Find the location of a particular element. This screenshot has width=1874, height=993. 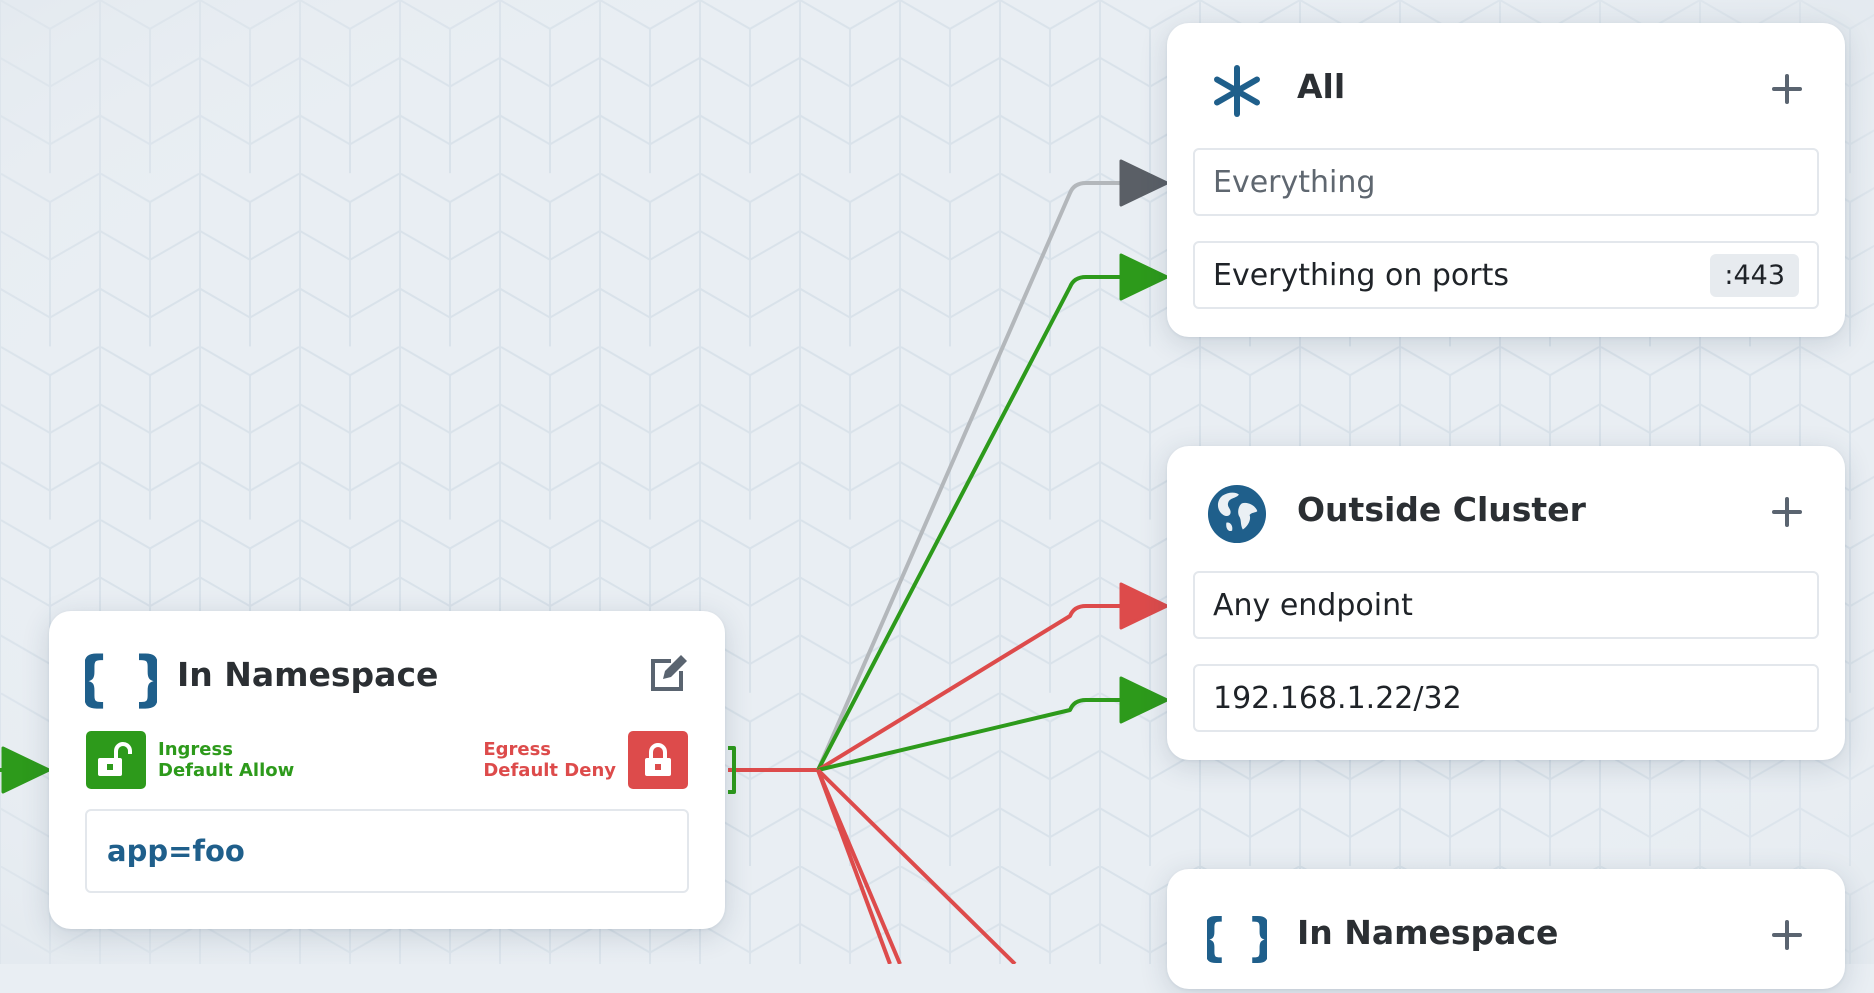

ingress-policy-badge: Ingress Default Allow is located at coordinates (190, 760).